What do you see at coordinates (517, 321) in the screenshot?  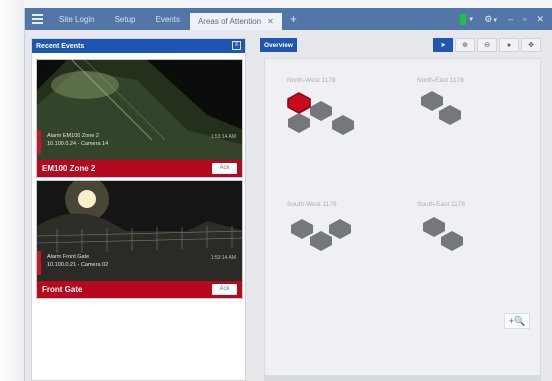 I see `zoom-fit-button: +🔍` at bounding box center [517, 321].